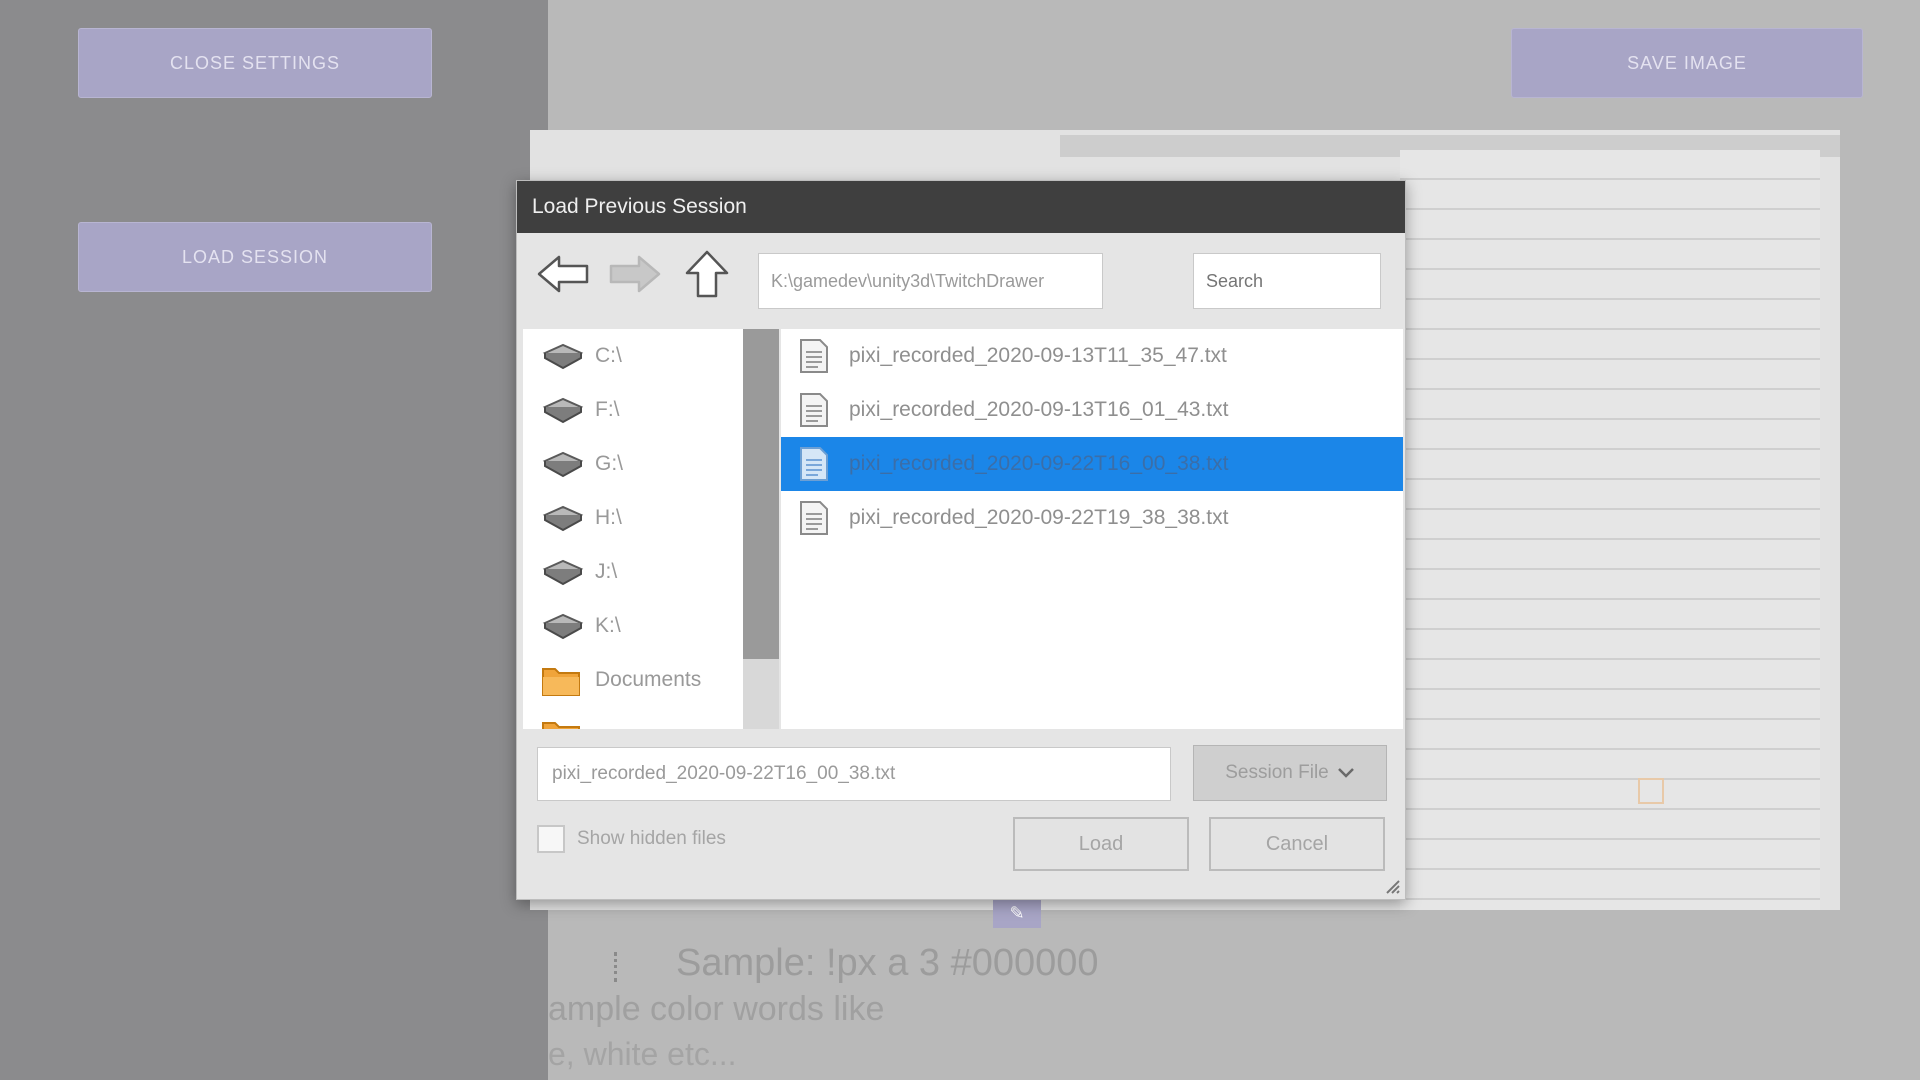 The image size is (1920, 1080). I want to click on marker-square, so click(1651, 791).